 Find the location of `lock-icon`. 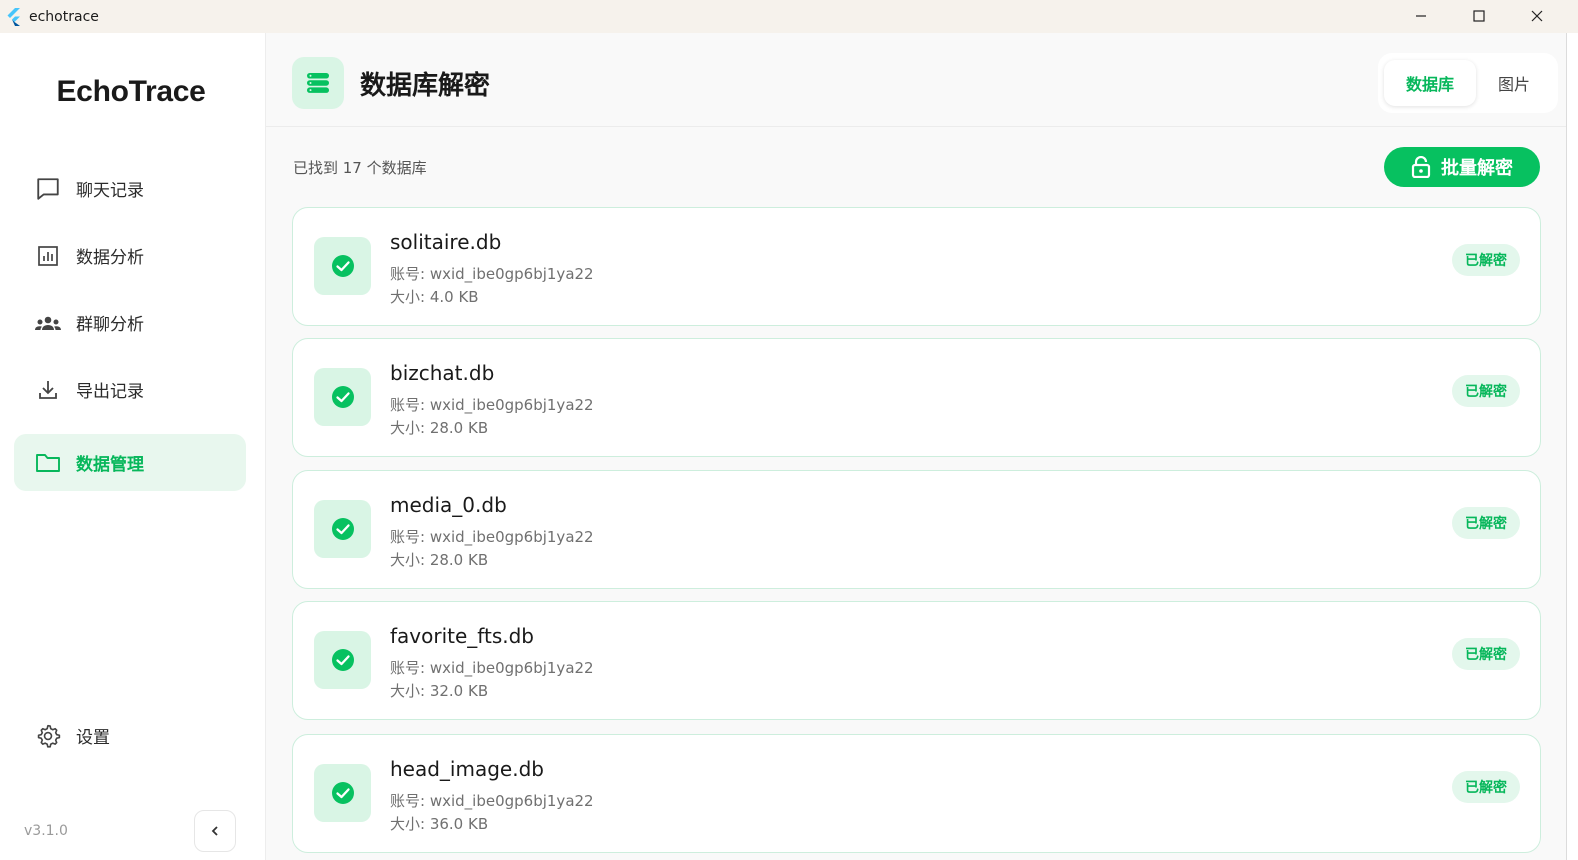

lock-icon is located at coordinates (1421, 167).